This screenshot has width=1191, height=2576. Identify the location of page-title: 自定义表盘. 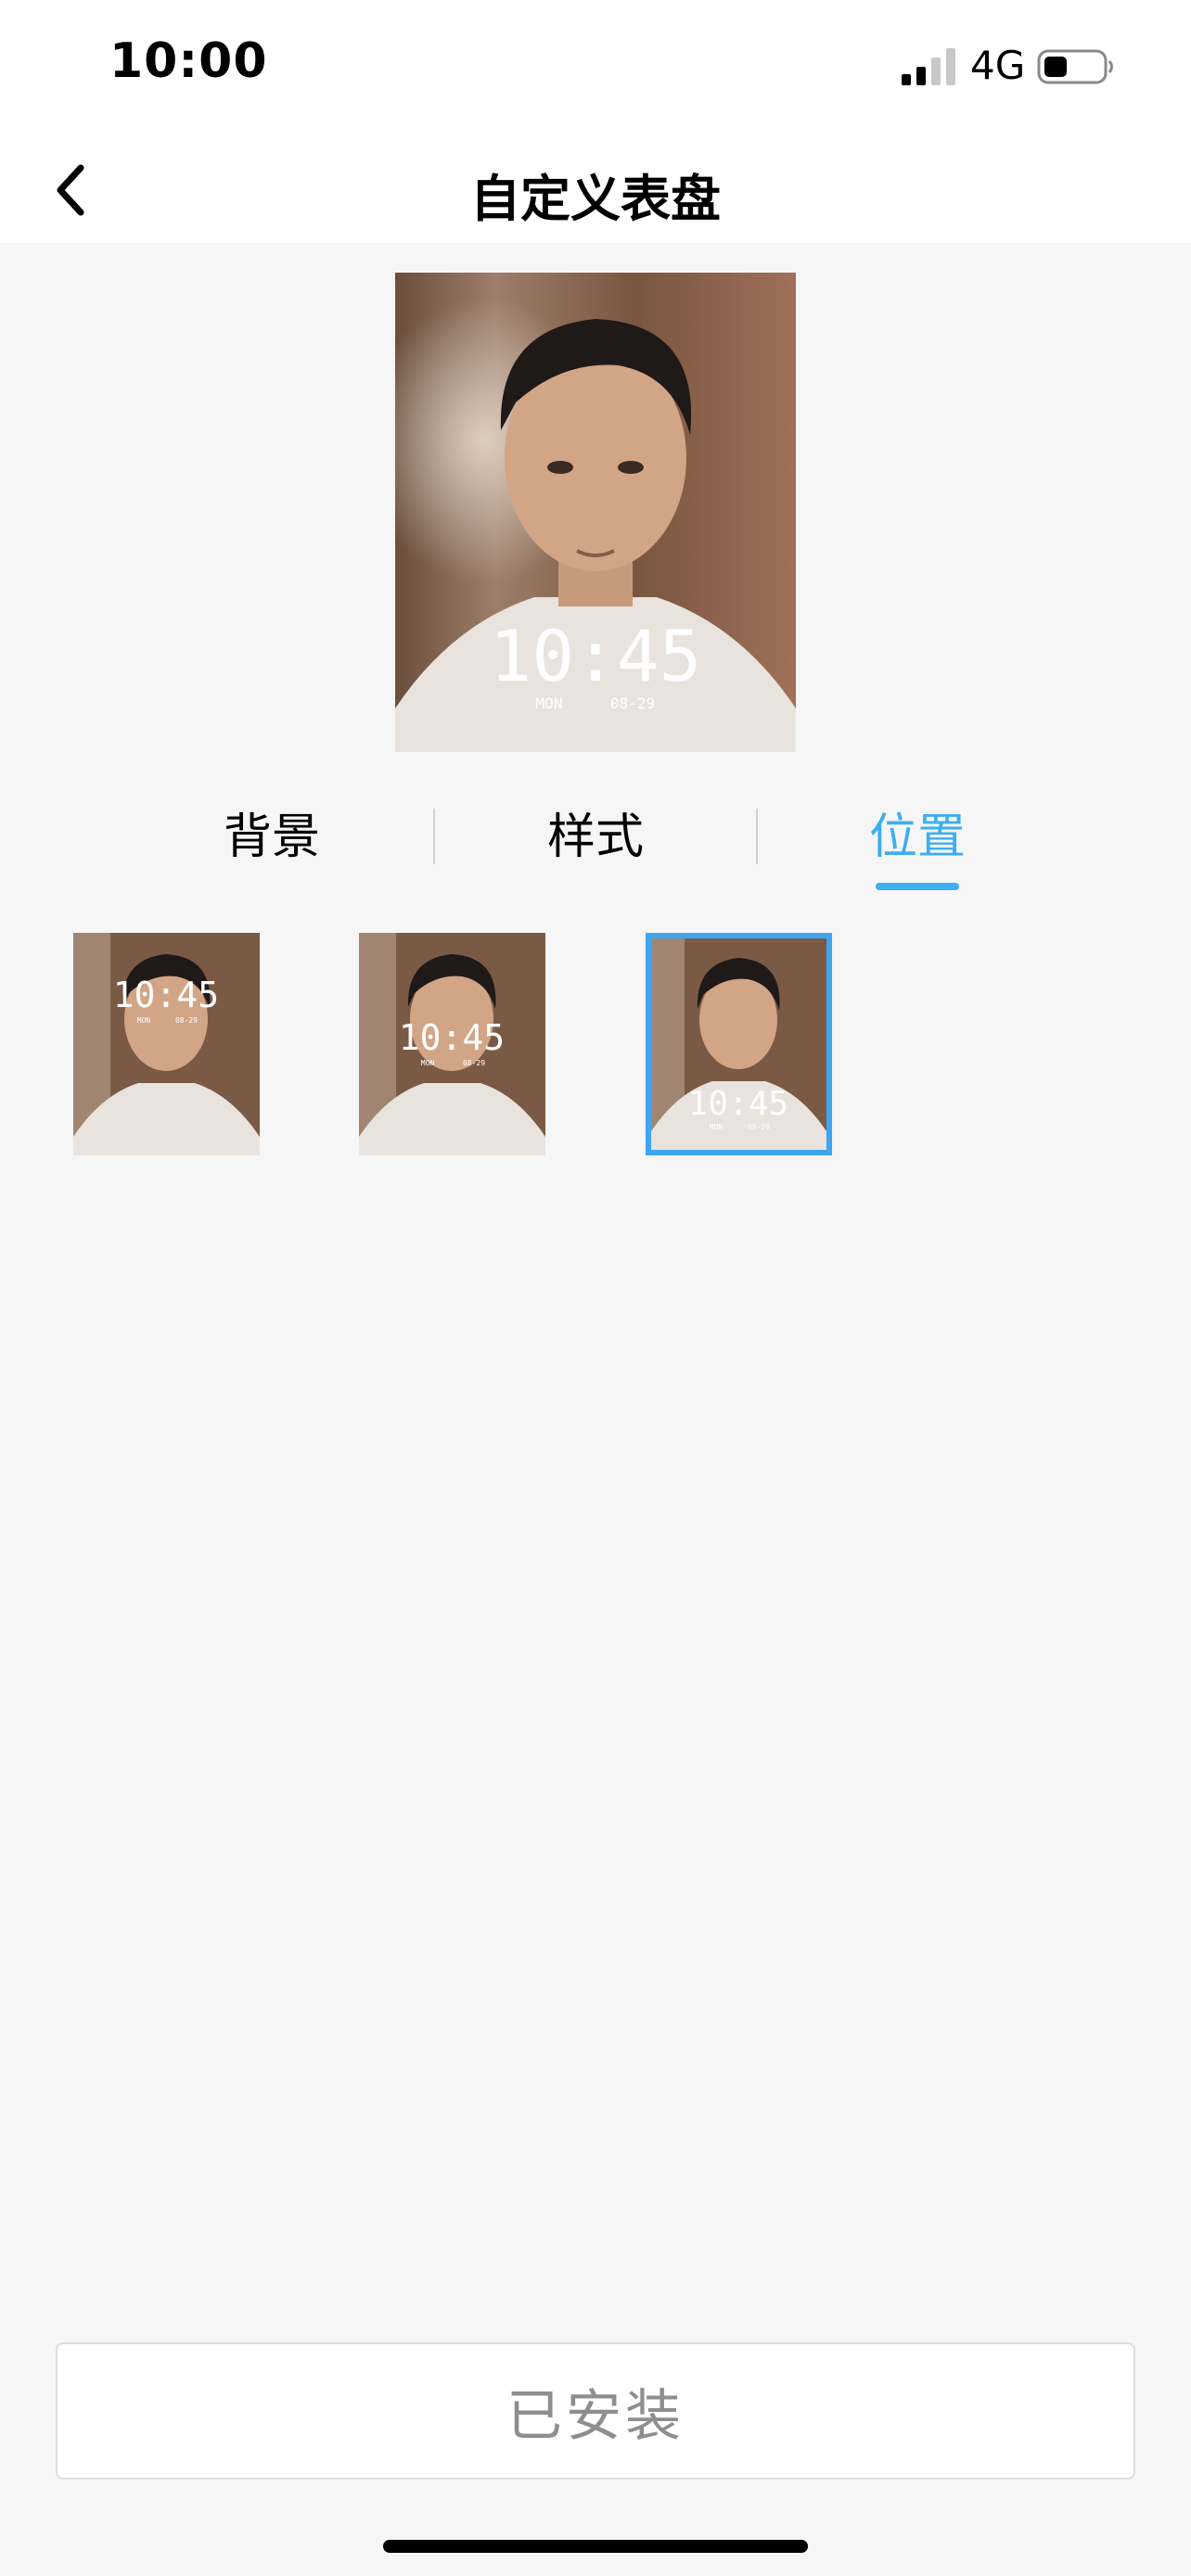
(595, 199).